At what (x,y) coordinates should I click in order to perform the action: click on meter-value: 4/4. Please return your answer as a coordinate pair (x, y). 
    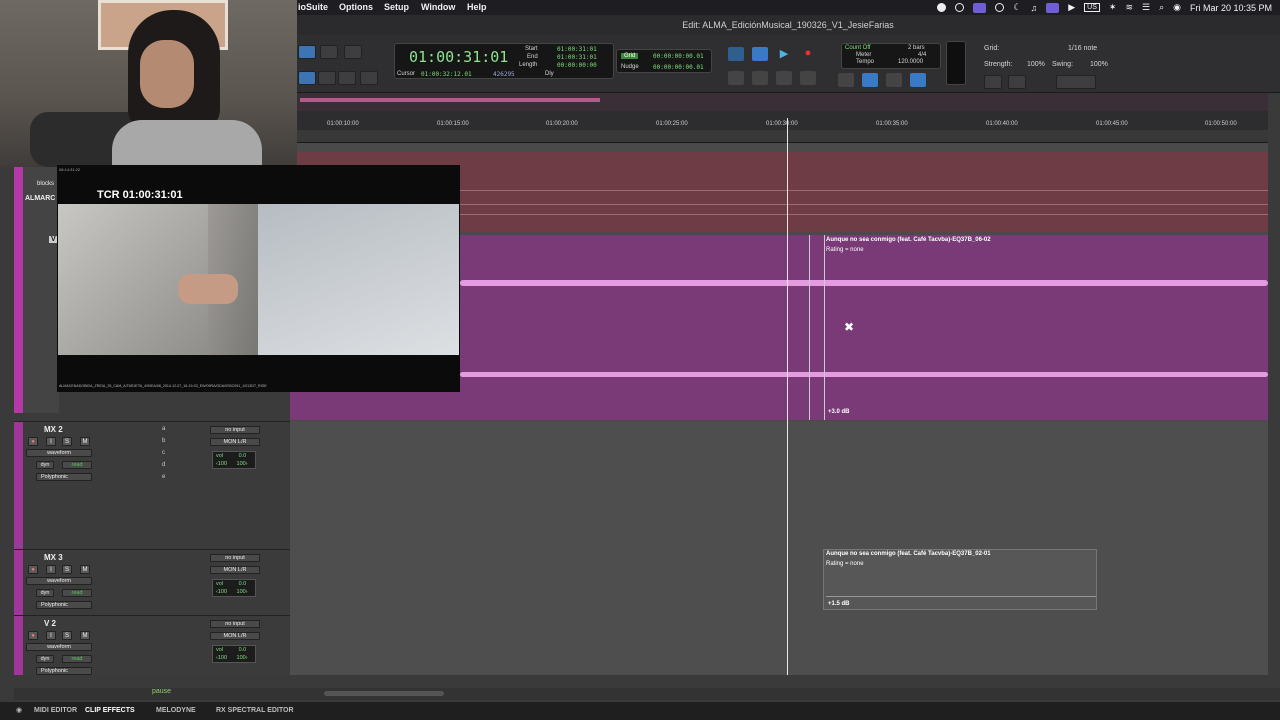
    Looking at the image, I should click on (922, 55).